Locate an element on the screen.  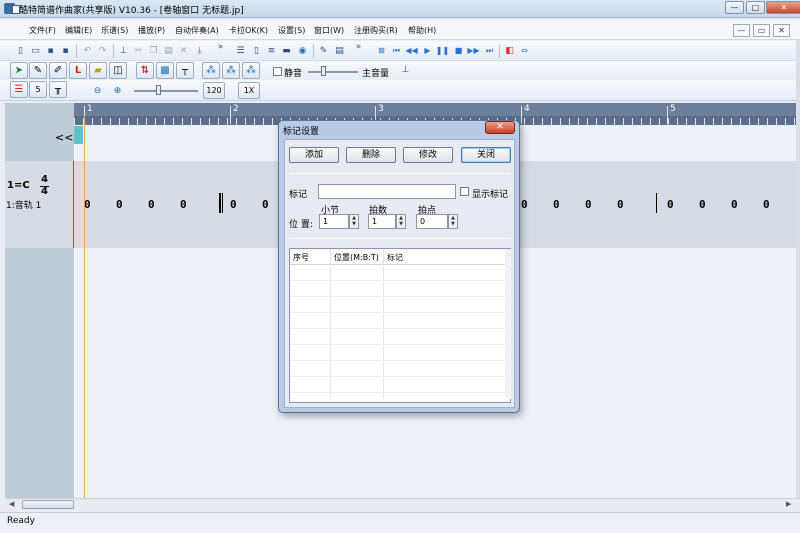
octave-up-icon: ⁂ is located at coordinates (211, 70).